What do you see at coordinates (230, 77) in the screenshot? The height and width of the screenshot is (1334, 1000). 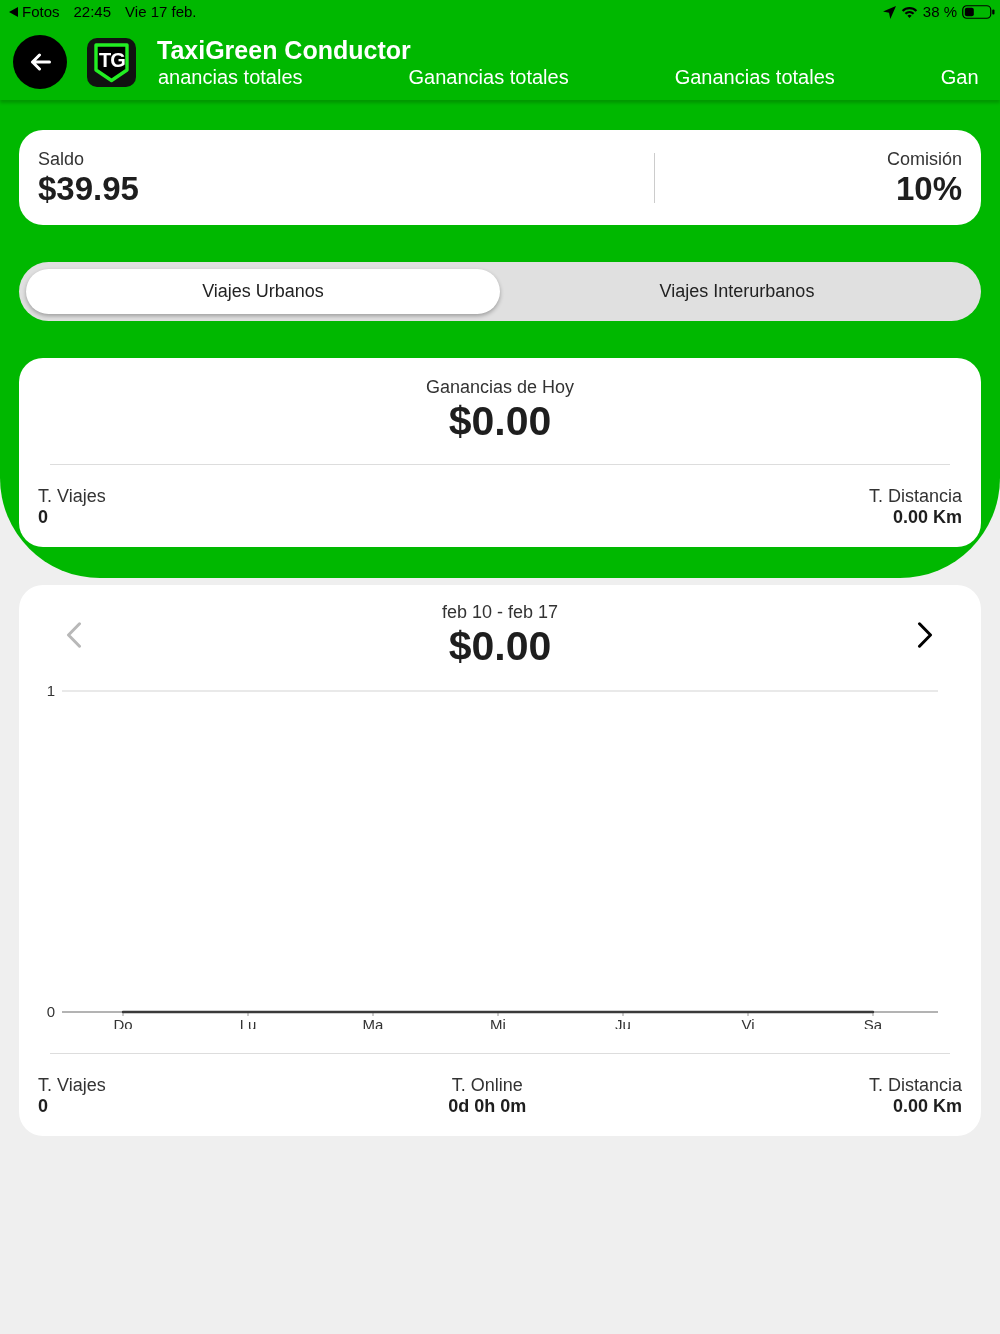 I see `ticker-text: anancias totales` at bounding box center [230, 77].